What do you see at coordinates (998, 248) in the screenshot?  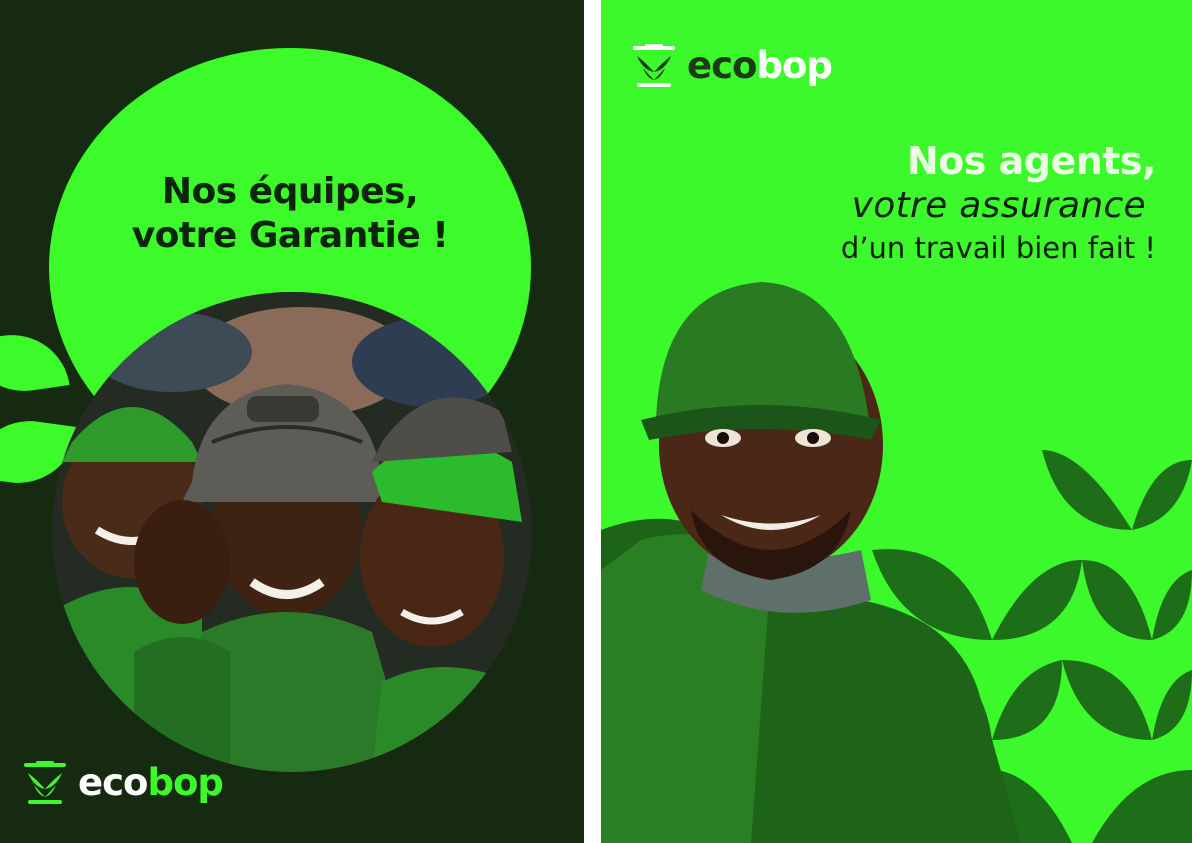 I see `tagline-line-3: d’un travail bien fait !` at bounding box center [998, 248].